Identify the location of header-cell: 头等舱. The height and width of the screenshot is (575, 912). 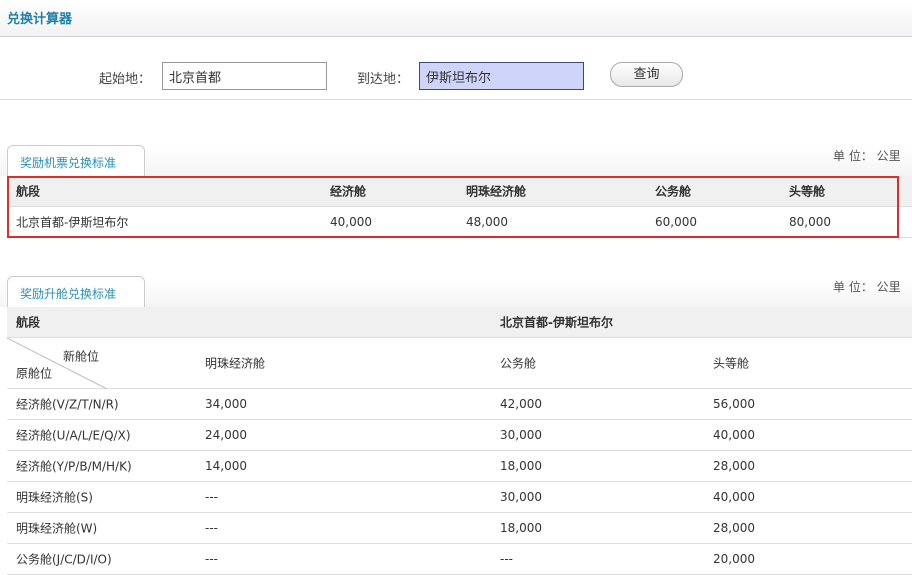
(731, 363).